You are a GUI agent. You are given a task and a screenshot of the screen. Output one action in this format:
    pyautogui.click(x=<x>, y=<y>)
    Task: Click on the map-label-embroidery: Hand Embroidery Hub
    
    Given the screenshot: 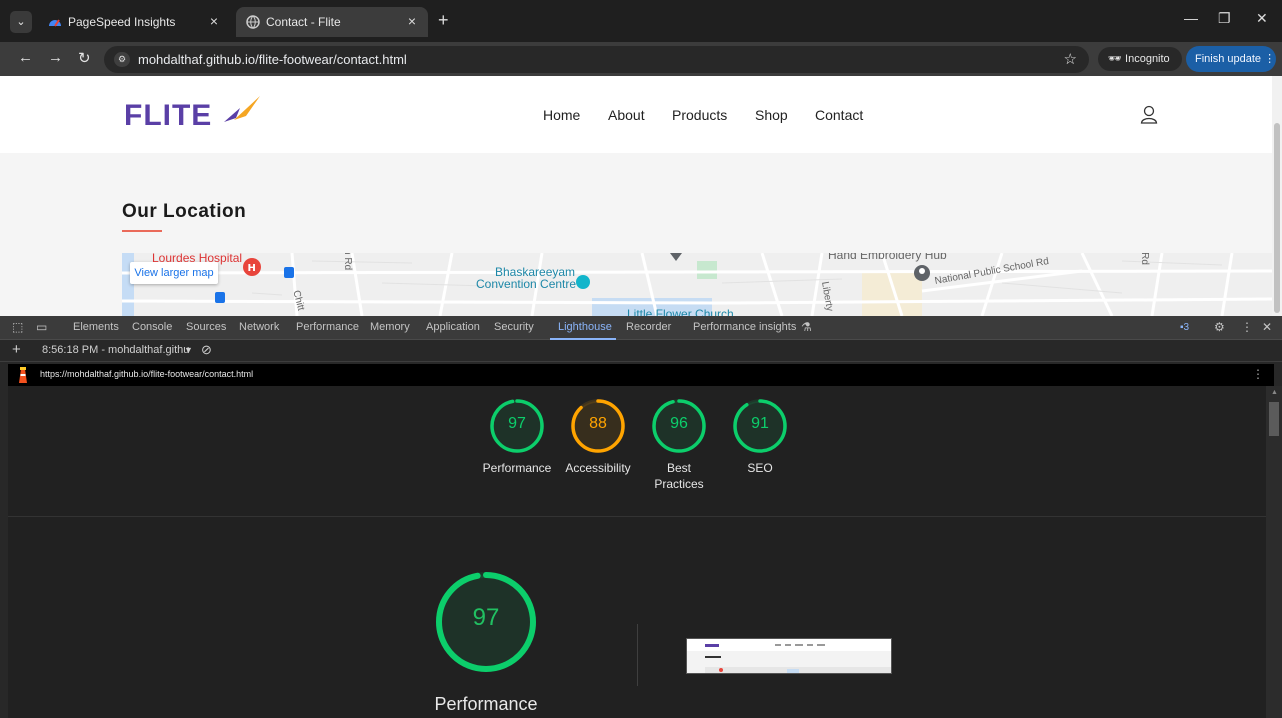 What is the action you would take?
    pyautogui.click(x=887, y=257)
    